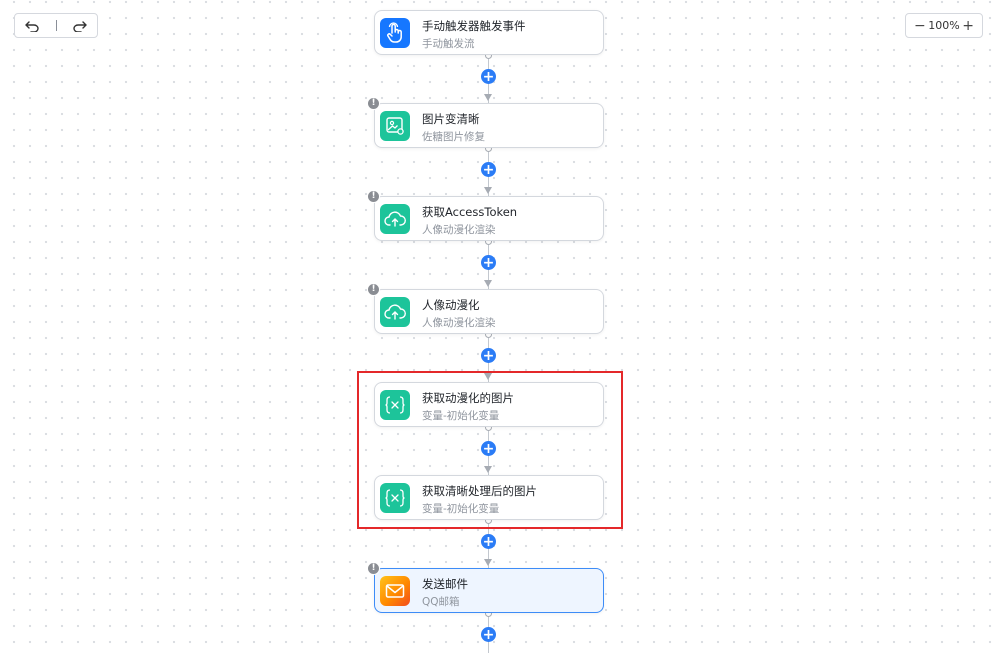  Describe the element at coordinates (448, 44) in the screenshot. I see `node-subtitle: 手动触发流` at that location.